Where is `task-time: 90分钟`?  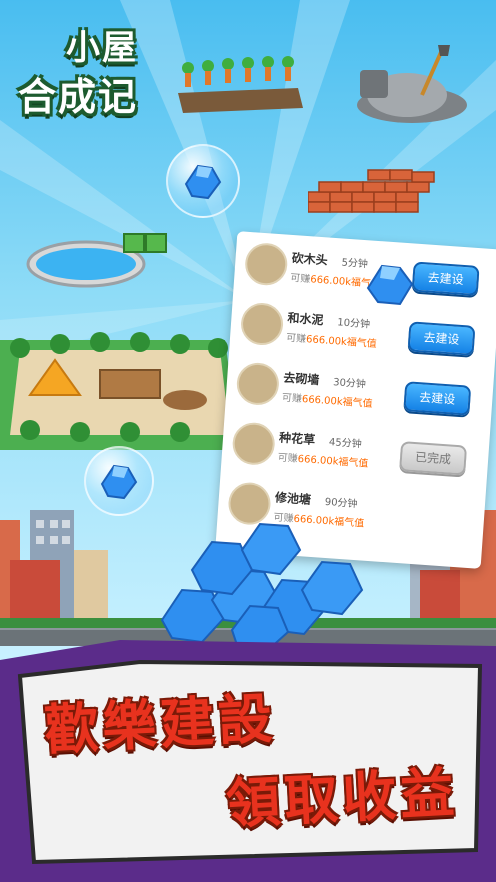 task-time: 90分钟 is located at coordinates (341, 503).